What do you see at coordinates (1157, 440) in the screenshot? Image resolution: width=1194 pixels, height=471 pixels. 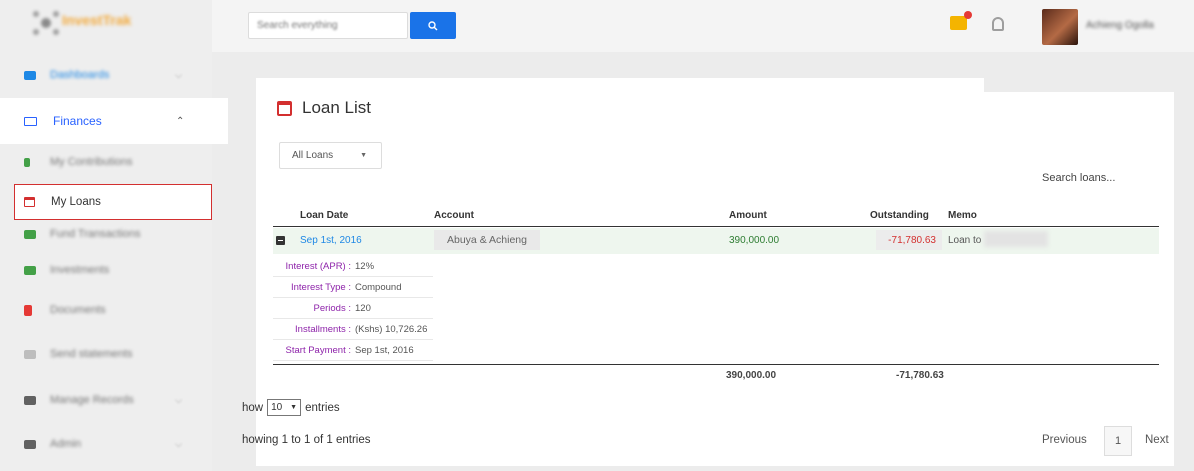 I see `pagination-next: Next` at bounding box center [1157, 440].